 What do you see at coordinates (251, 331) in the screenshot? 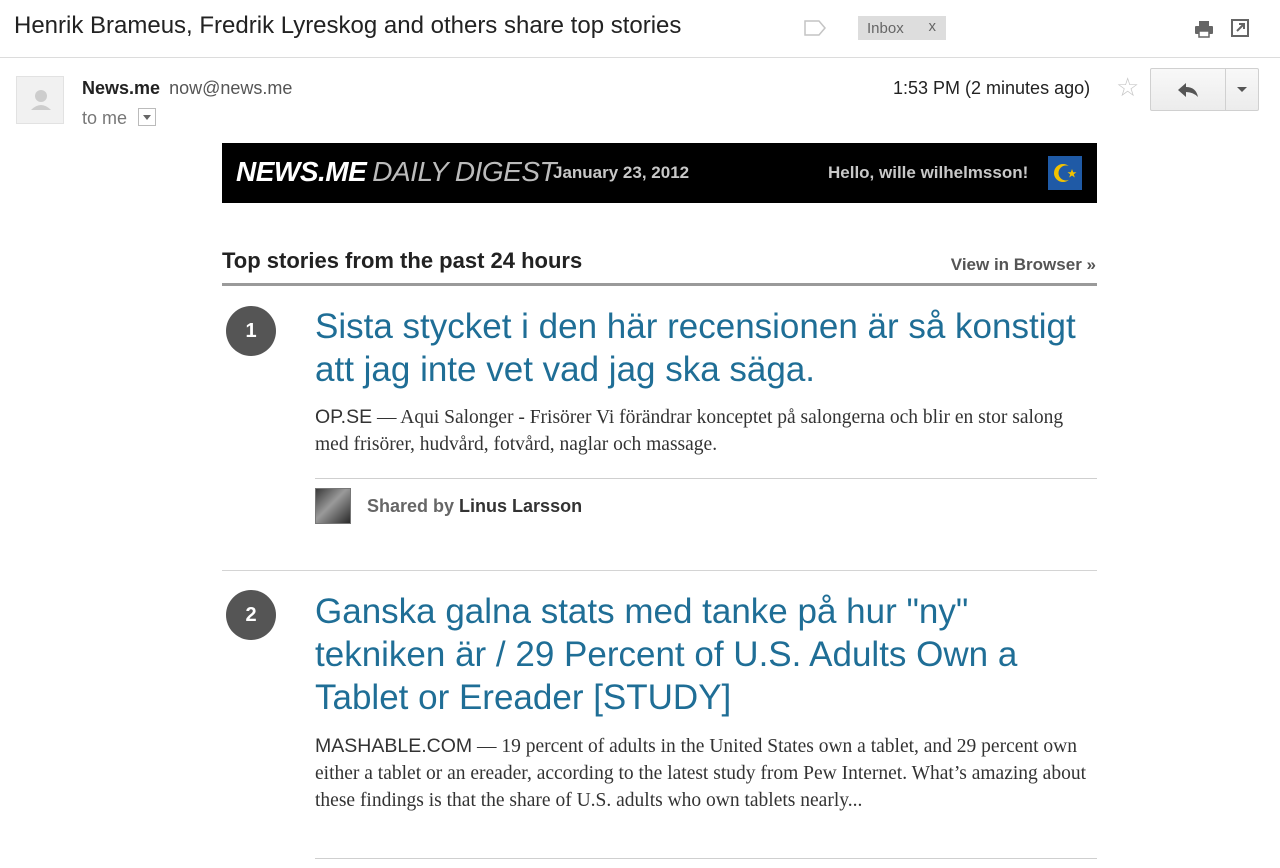
I see `story-number-badge: 1` at bounding box center [251, 331].